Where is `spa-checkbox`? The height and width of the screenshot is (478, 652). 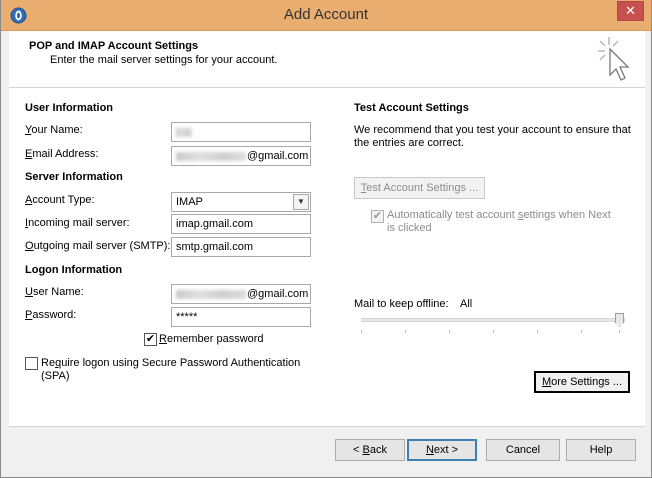
spa-checkbox is located at coordinates (31, 363).